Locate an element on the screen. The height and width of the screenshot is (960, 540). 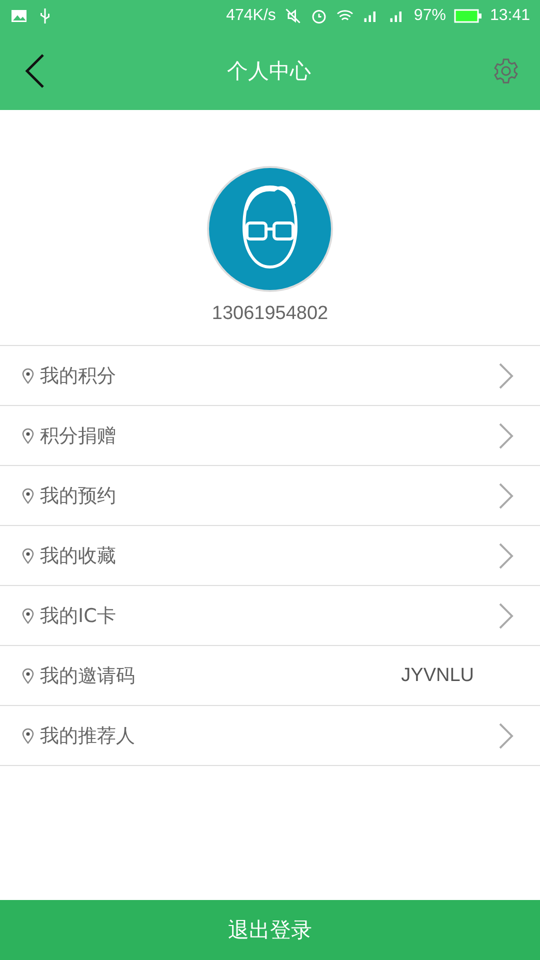
menu-item: 我的积分 is located at coordinates (270, 376).